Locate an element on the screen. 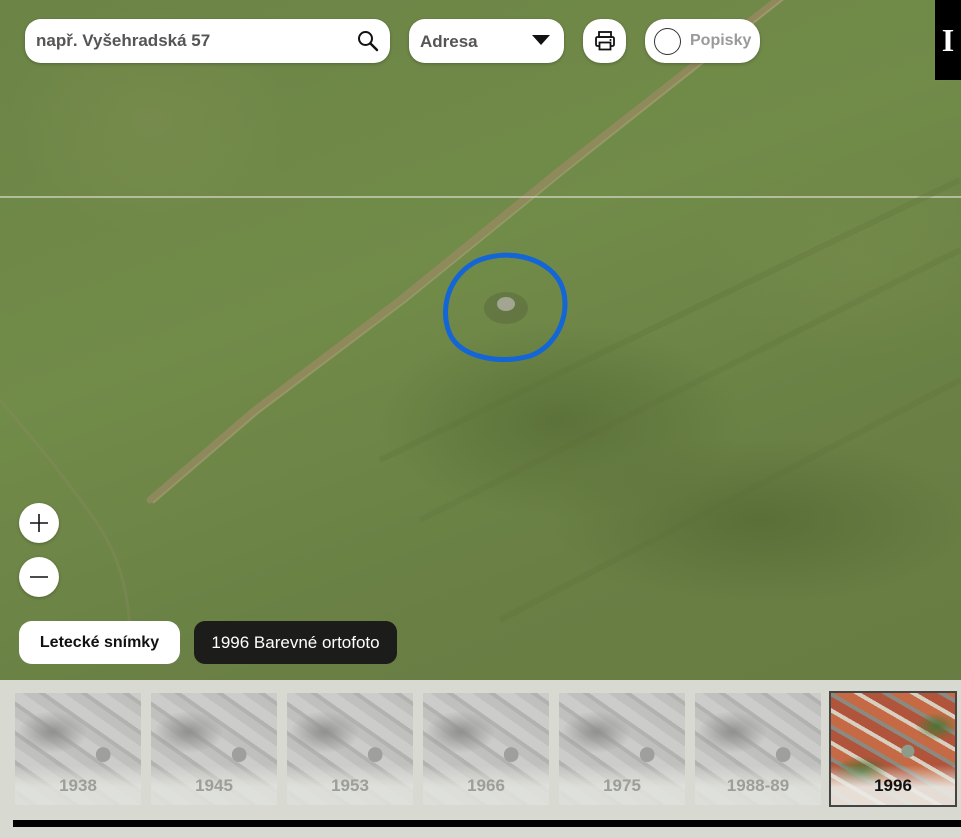 This screenshot has height=838, width=961. printer-icon is located at coordinates (604, 41).